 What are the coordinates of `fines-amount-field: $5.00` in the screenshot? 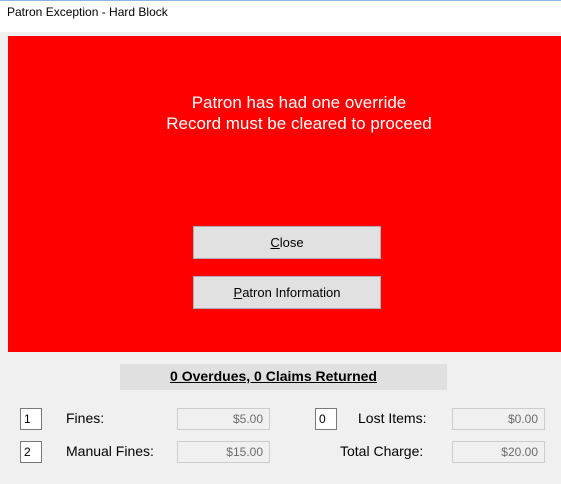 It's located at (223, 419).